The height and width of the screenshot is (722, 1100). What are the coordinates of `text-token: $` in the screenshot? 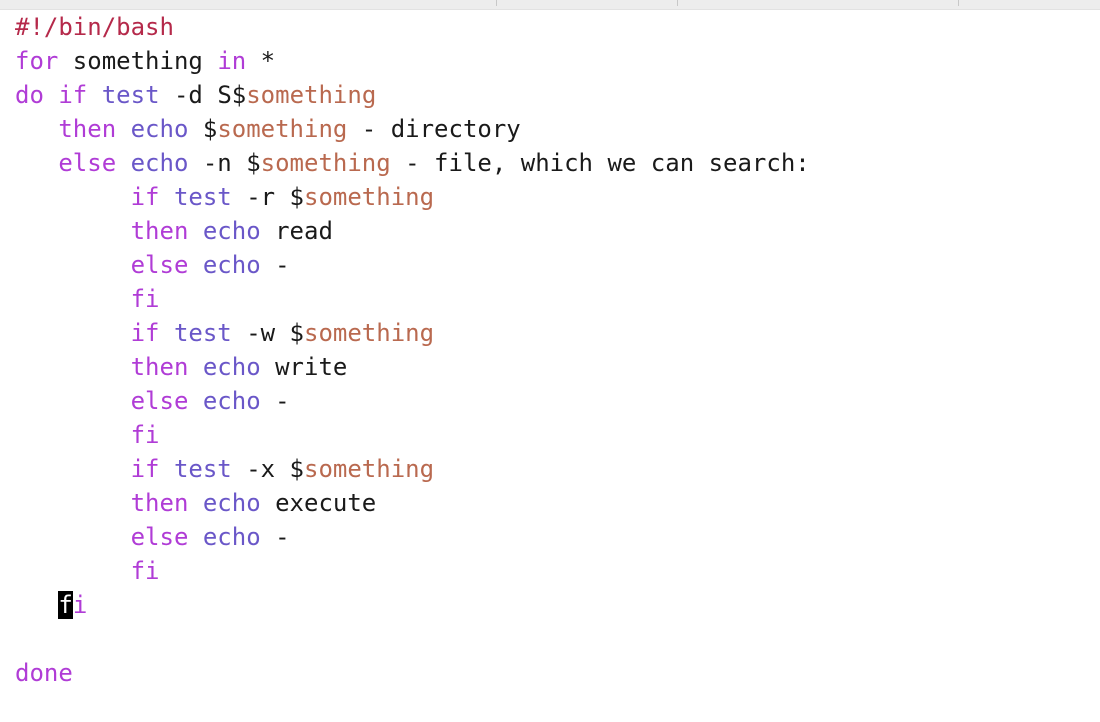 It's located at (203, 129).